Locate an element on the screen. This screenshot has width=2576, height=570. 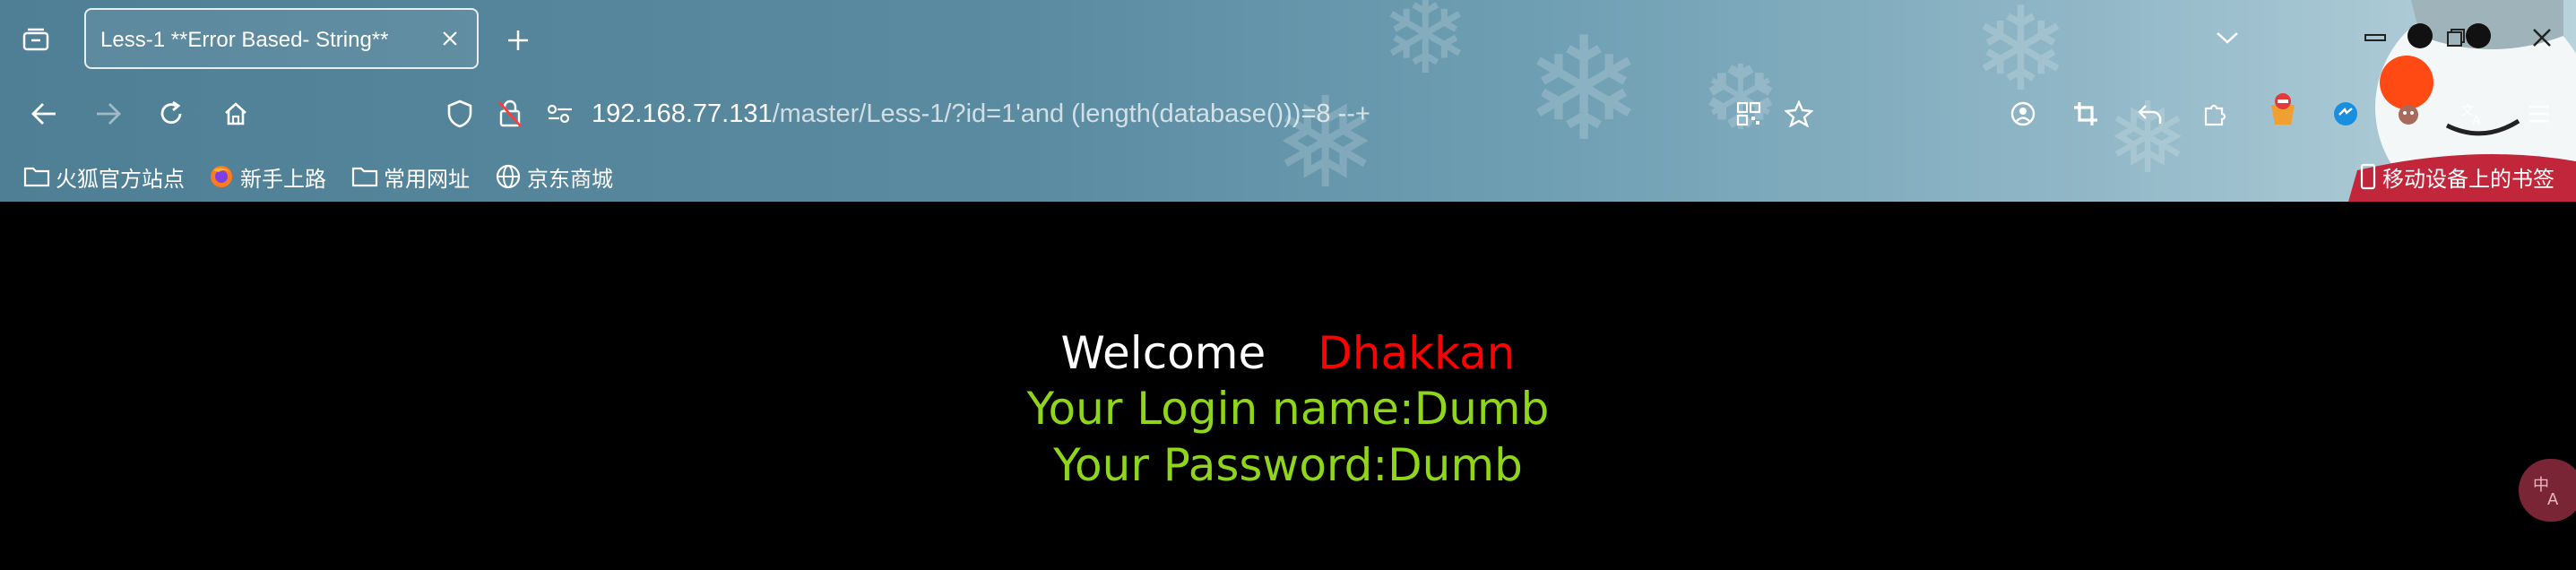
qr-code-icon is located at coordinates (1749, 114).